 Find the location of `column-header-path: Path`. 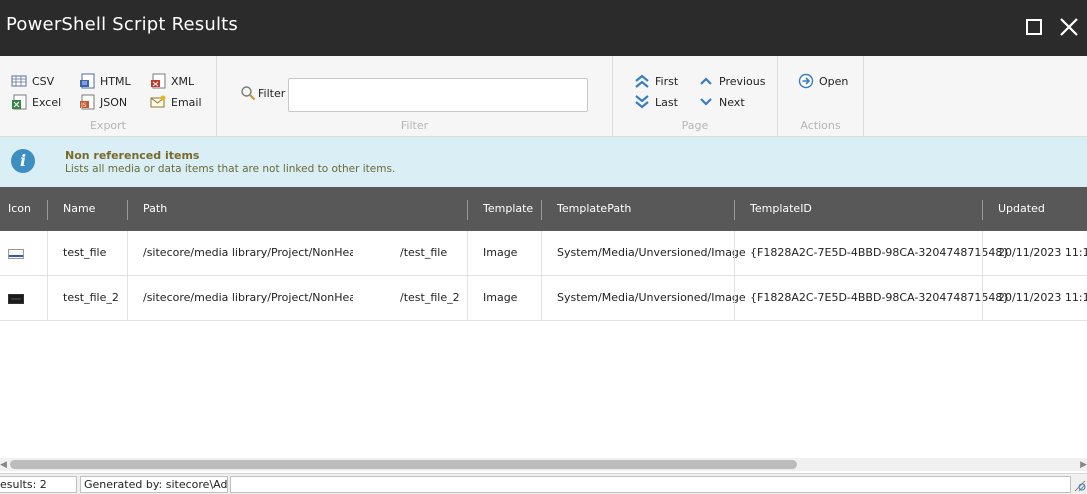

column-header-path: Path is located at coordinates (155, 209).